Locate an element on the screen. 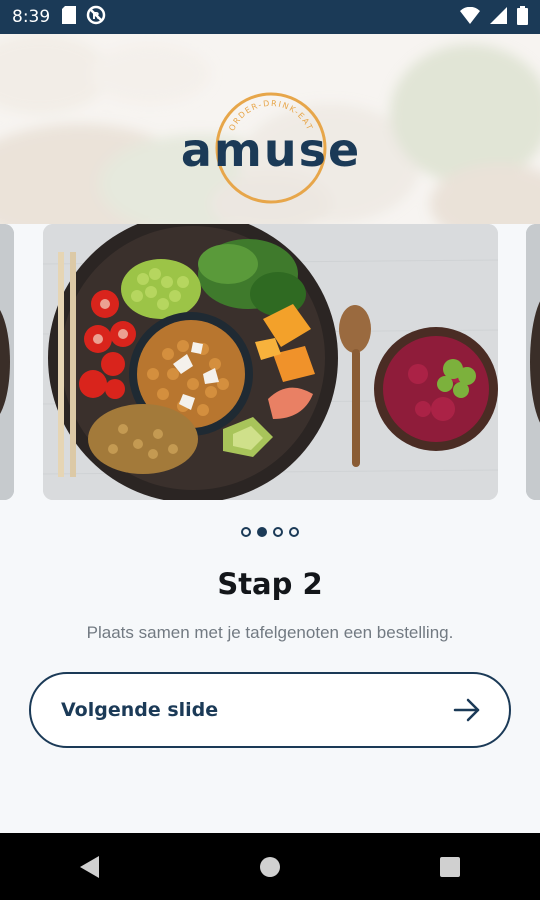  pagination-dots is located at coordinates (270, 532).